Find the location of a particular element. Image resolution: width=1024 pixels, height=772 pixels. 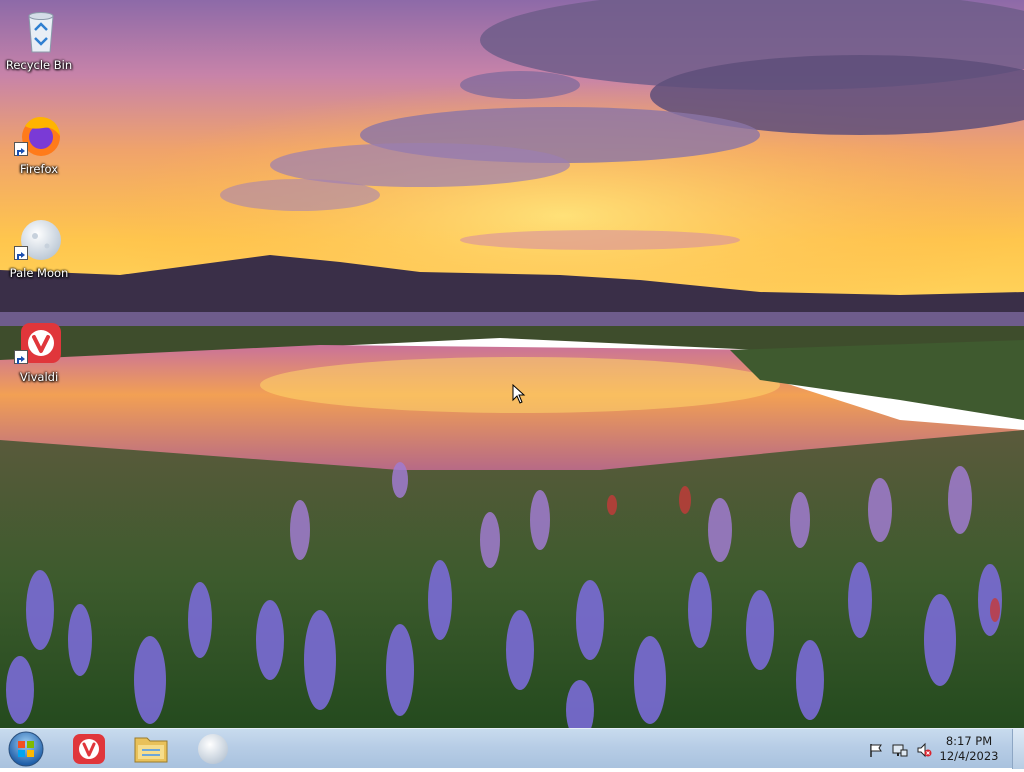

taskbar-app-vivaldi is located at coordinates (89, 749).